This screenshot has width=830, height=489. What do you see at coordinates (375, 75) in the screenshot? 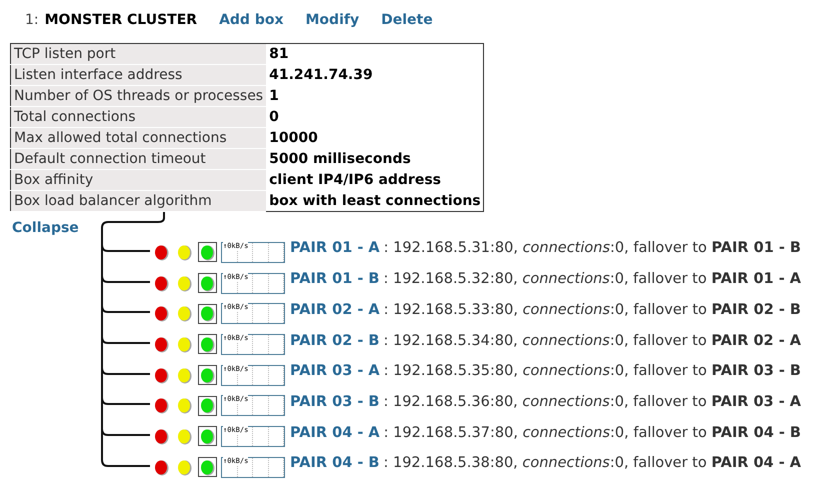
I see `property-value: 41.241.74.39` at bounding box center [375, 75].